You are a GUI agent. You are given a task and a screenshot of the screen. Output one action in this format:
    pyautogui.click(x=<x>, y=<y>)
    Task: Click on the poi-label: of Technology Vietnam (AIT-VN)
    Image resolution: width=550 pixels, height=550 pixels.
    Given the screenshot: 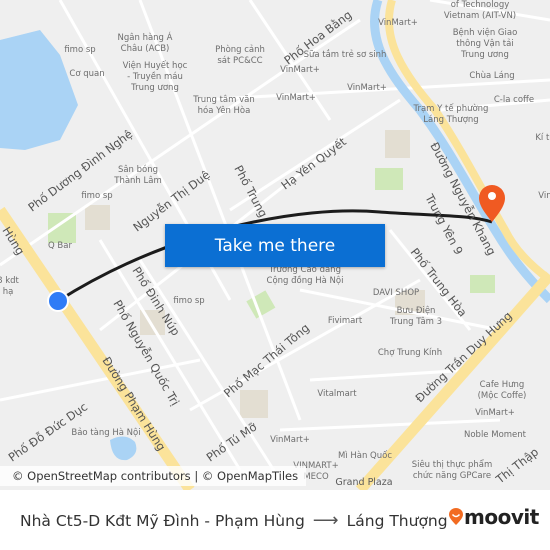 What is the action you would take?
    pyautogui.click(x=480, y=10)
    